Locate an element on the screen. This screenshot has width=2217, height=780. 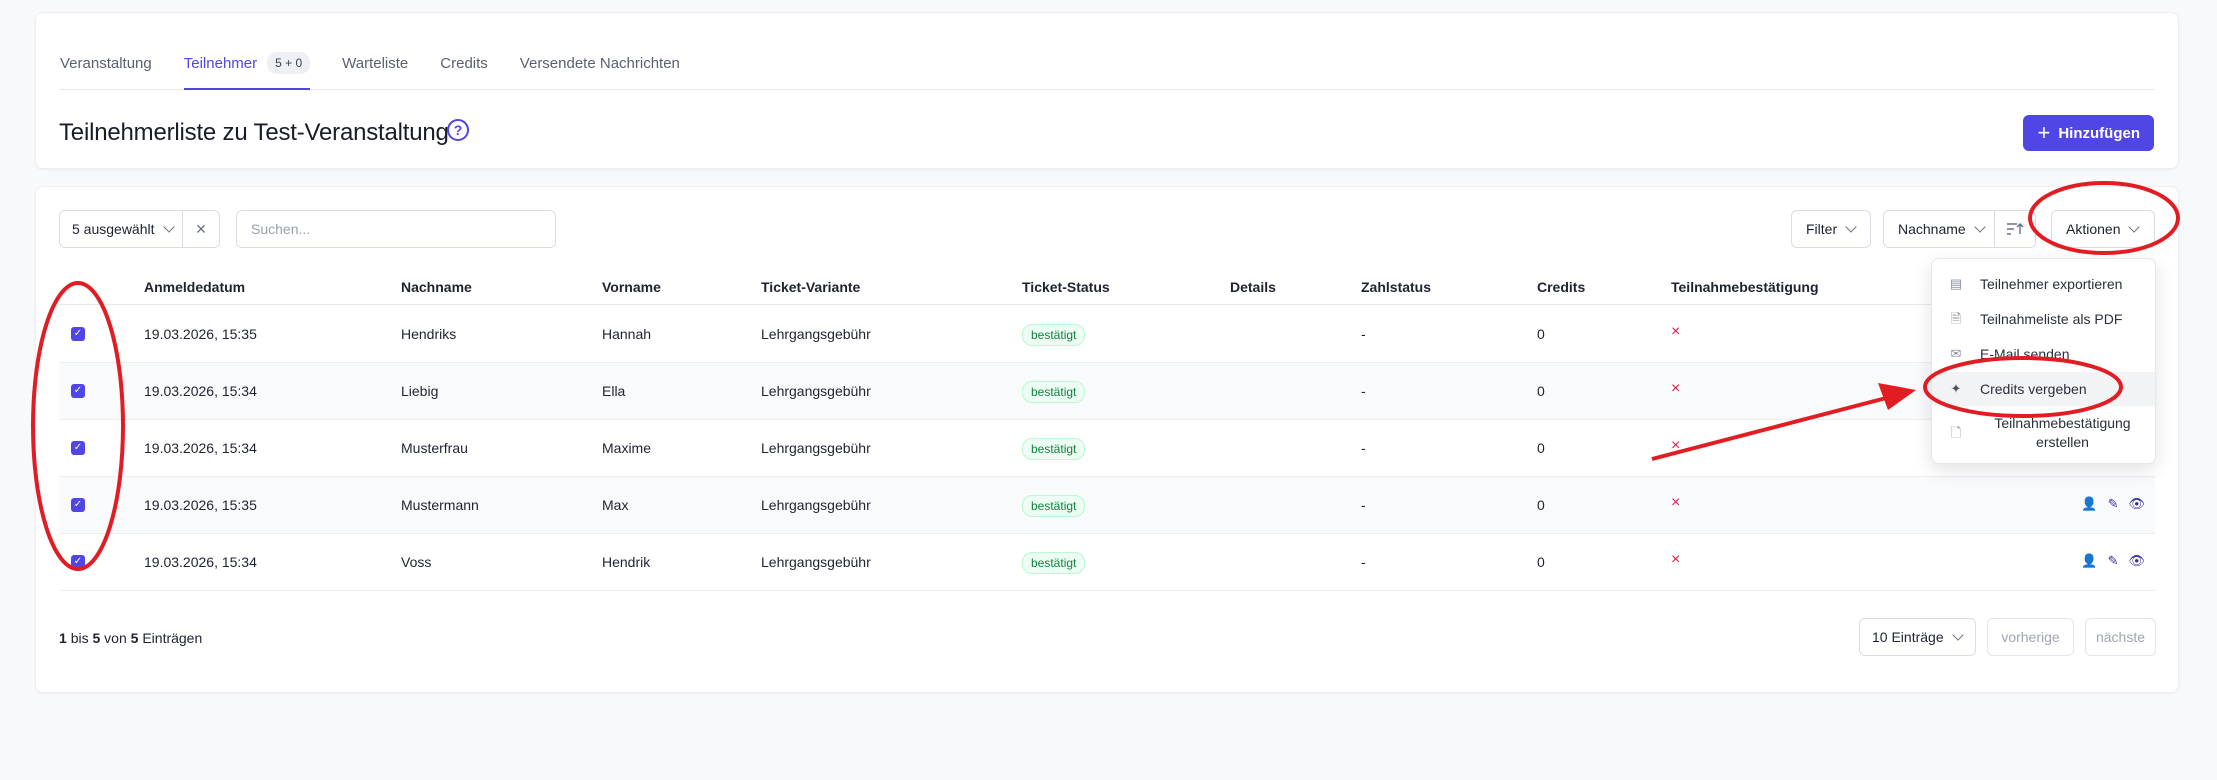
search-field is located at coordinates (396, 229).